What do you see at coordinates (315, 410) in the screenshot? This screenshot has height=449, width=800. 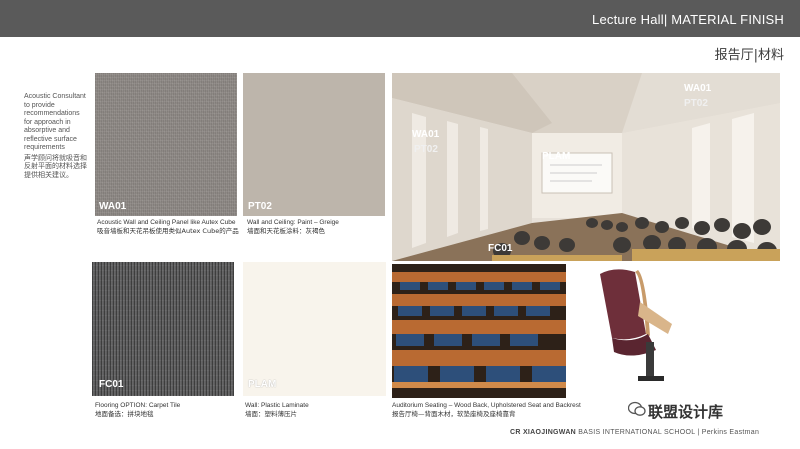 I see `caption-plam: Wall: Plastic Laminate 墙面：塑料薄压片` at bounding box center [315, 410].